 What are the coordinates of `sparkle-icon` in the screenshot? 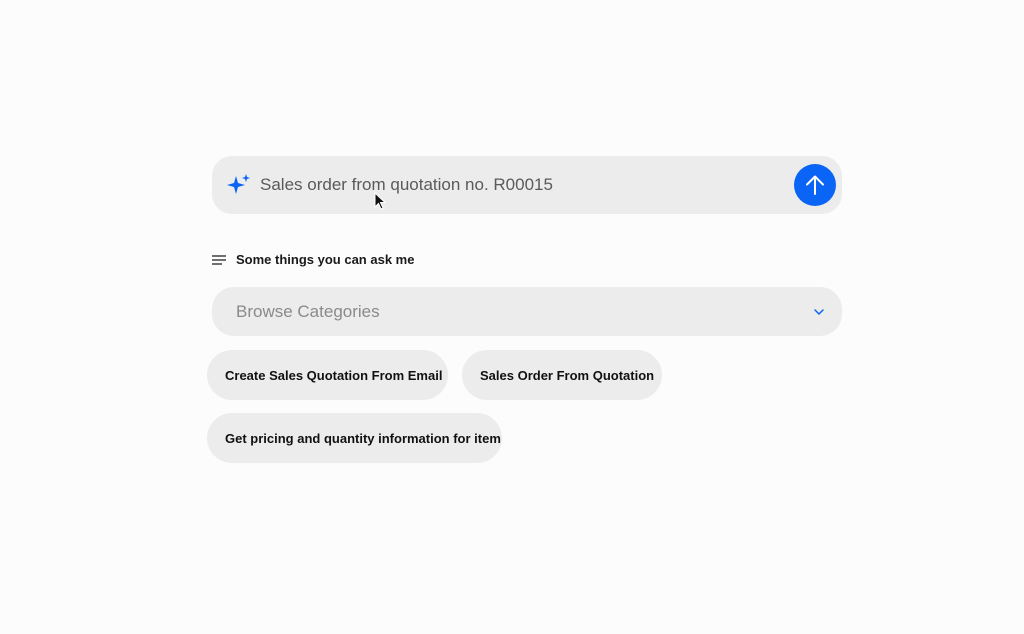 It's located at (239, 185).